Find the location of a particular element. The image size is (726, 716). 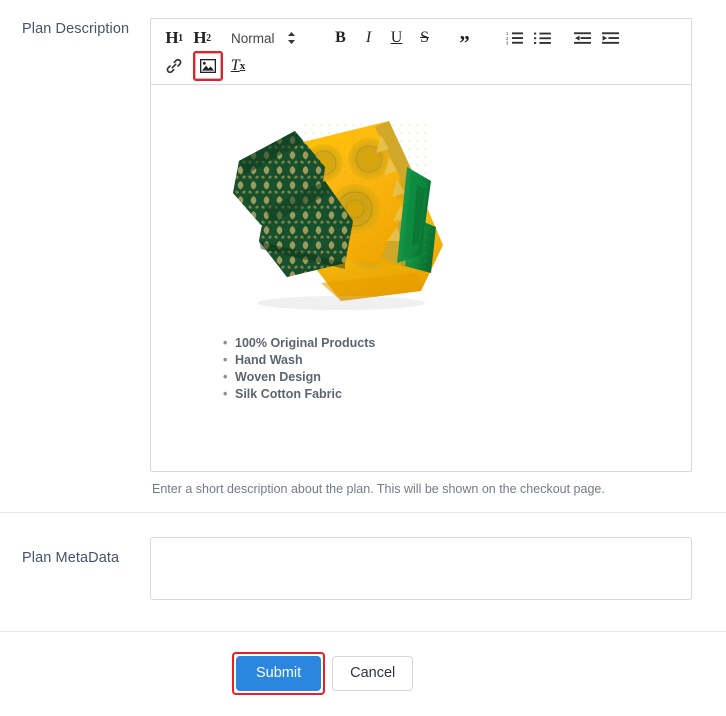

link-icon is located at coordinates (174, 66).